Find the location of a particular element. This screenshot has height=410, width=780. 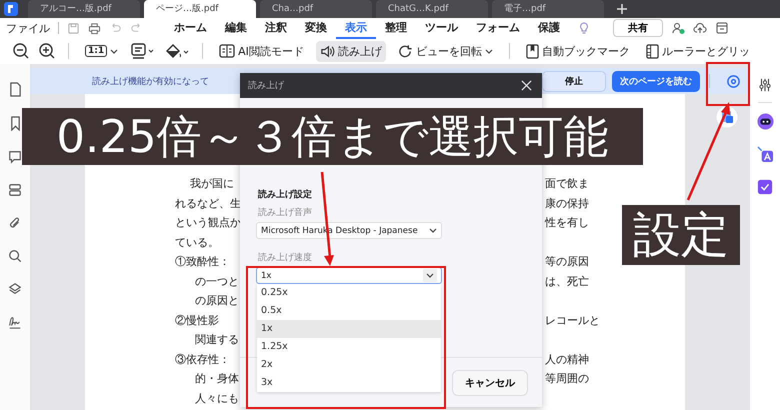

close-icon is located at coordinates (526, 85).